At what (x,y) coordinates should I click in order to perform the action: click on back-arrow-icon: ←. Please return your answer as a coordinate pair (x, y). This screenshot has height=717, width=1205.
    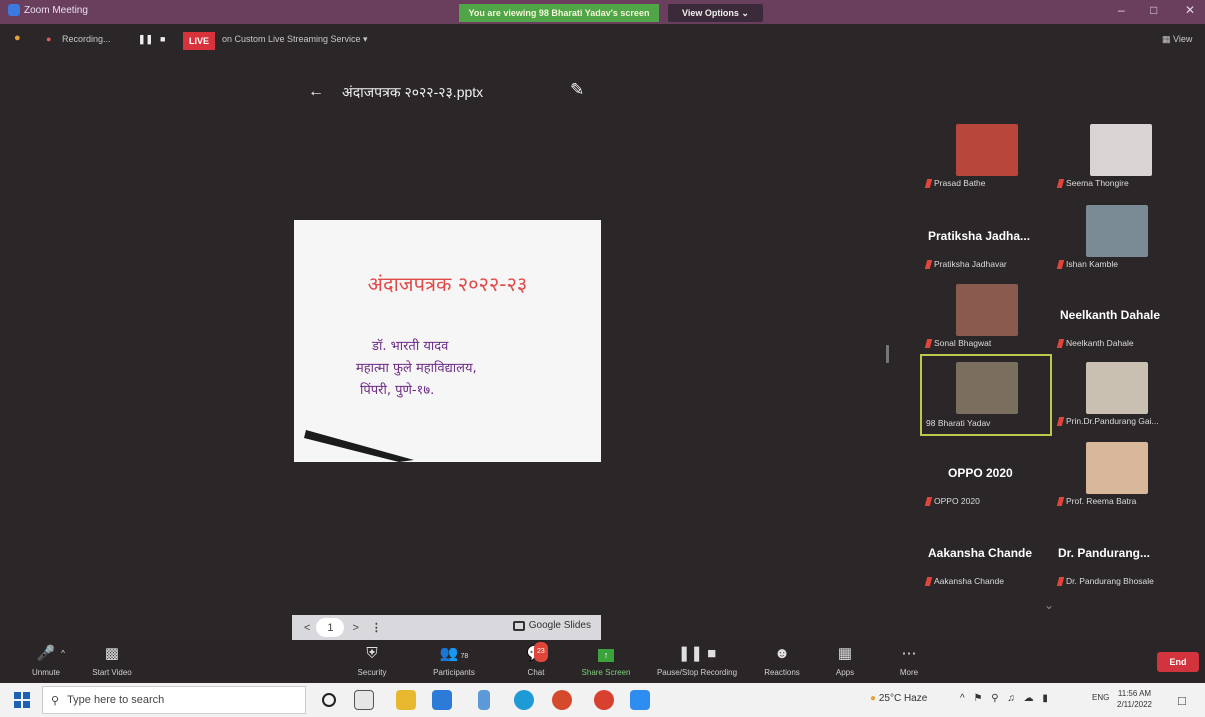
    Looking at the image, I should click on (316, 92).